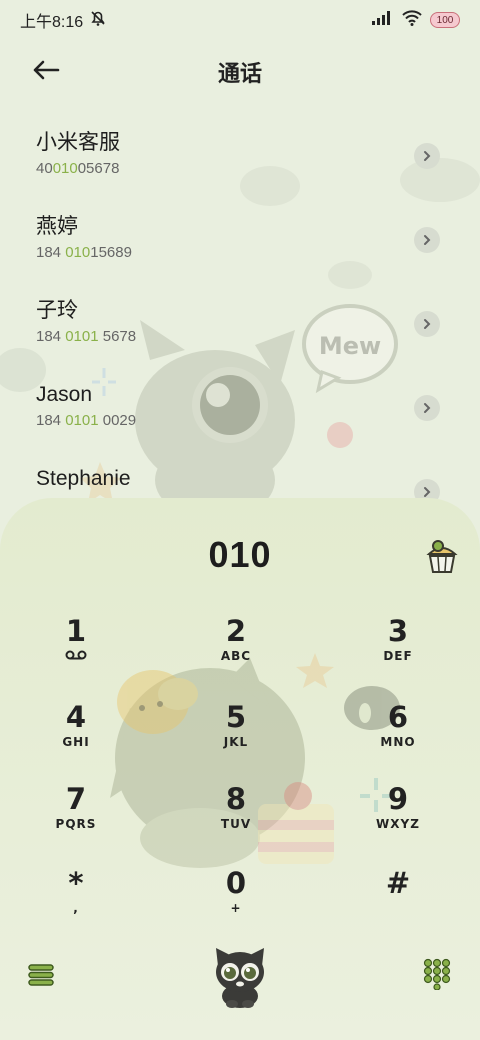  Describe the element at coordinates (240, 160) in the screenshot. I see `contact-row: 小米客服 4001005678` at that location.